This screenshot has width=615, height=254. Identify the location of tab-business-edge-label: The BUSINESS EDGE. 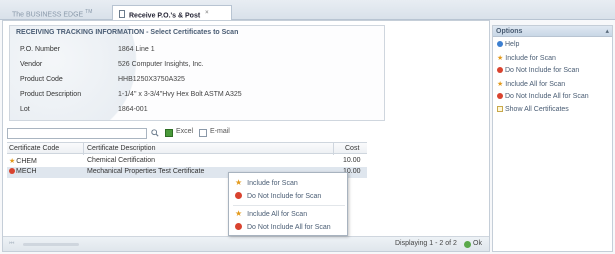
(48, 15).